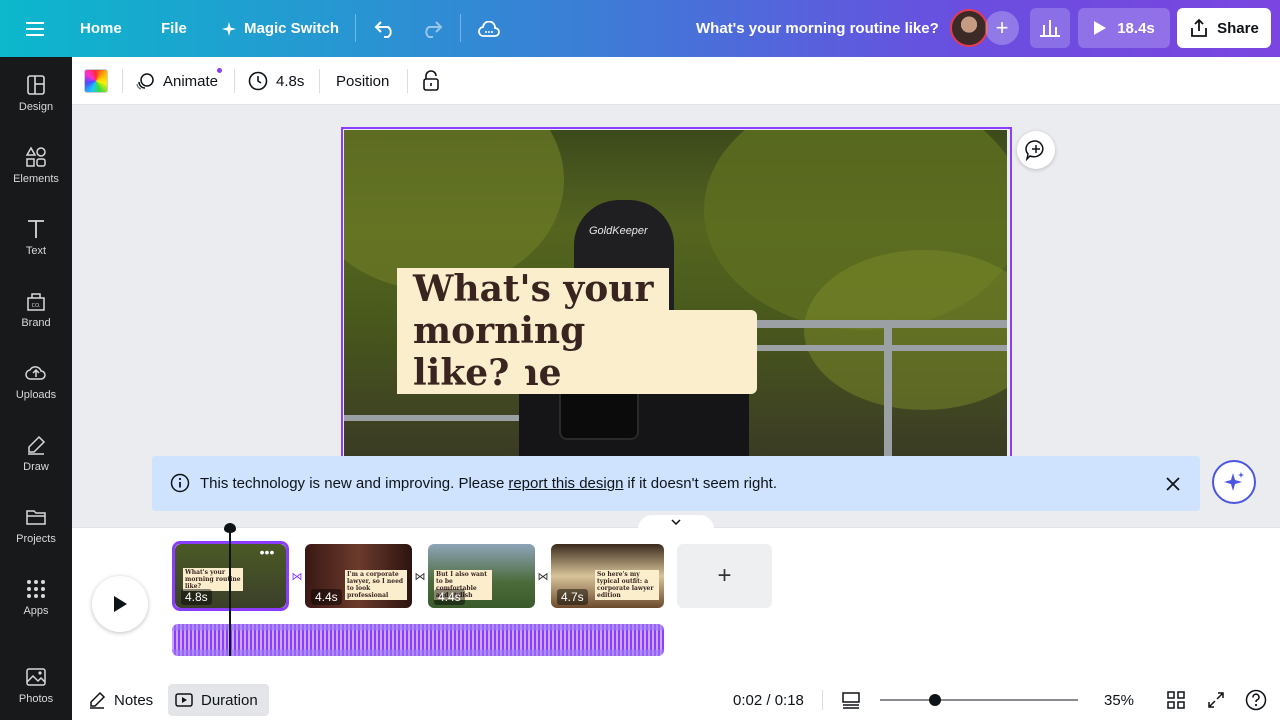  Describe the element at coordinates (36, 28) in the screenshot. I see `menu-button` at that location.